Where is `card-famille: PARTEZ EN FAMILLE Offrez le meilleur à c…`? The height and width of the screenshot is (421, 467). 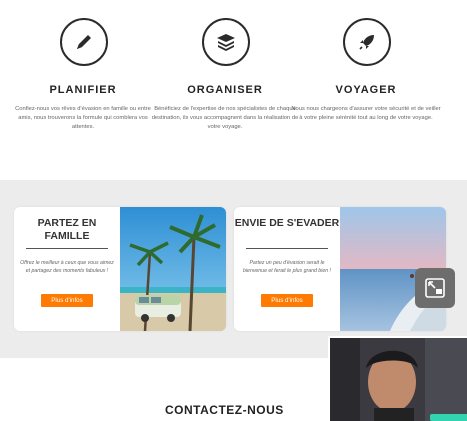
card-famille: PARTEZ EN FAMILLE Offrez le meilleur à c… is located at coordinates (120, 269).